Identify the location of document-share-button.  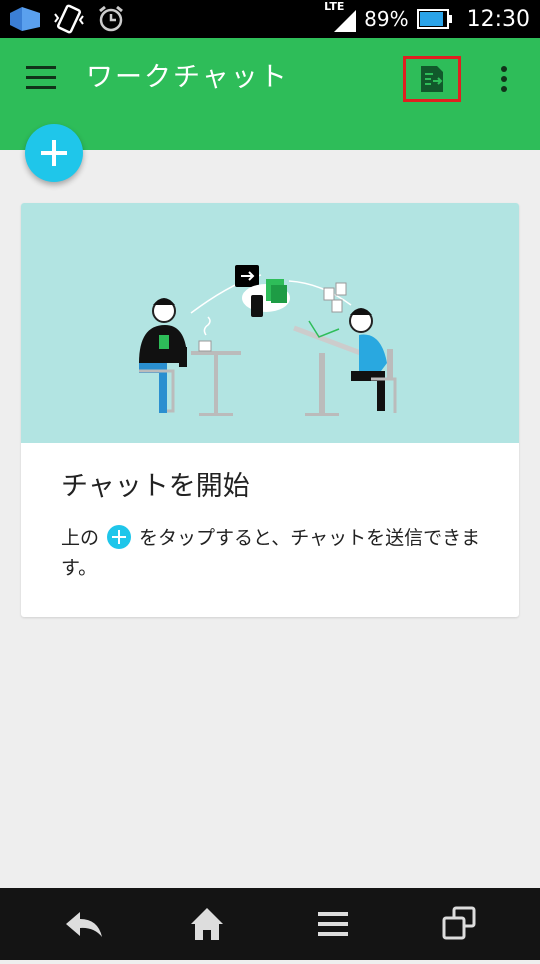
(432, 79).